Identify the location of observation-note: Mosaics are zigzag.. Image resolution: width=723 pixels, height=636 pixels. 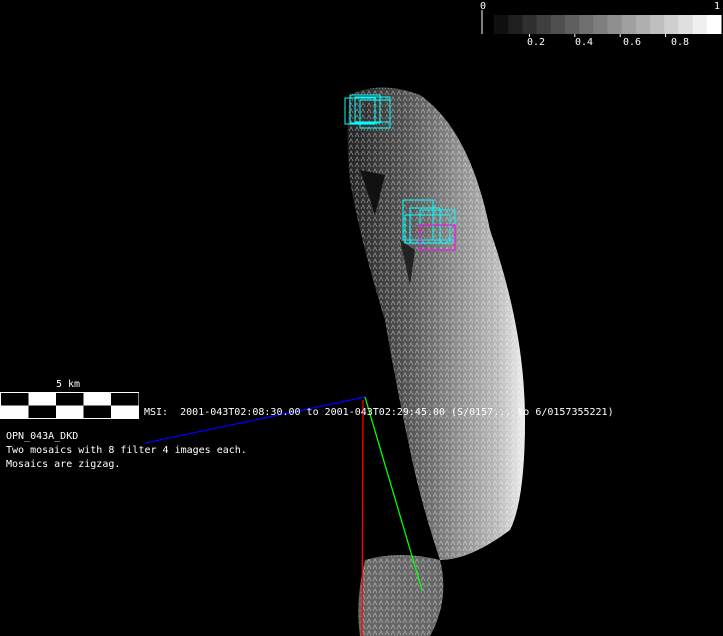
(63, 464).